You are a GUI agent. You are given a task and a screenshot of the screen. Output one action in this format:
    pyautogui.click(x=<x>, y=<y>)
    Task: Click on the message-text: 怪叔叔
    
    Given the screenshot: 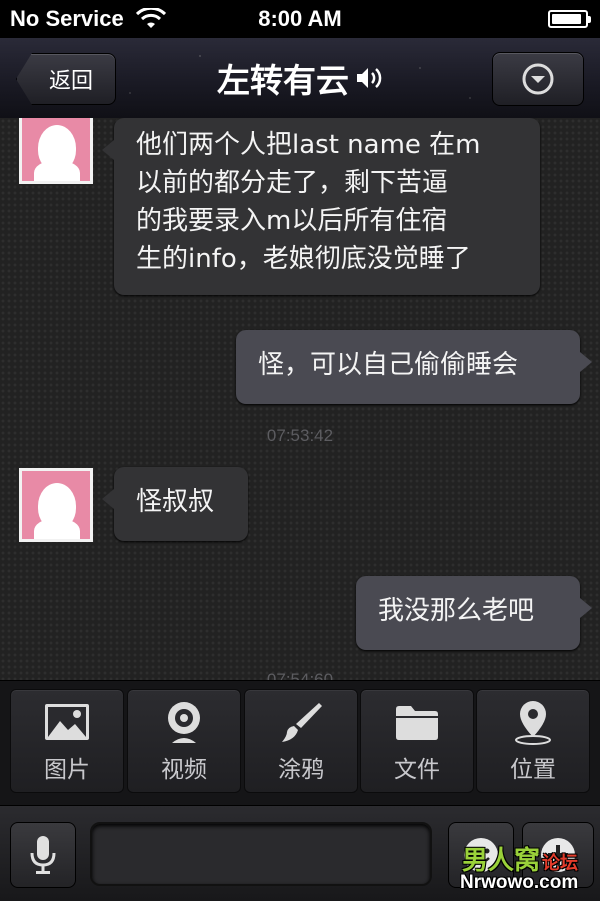 What is the action you would take?
    pyautogui.click(x=175, y=502)
    